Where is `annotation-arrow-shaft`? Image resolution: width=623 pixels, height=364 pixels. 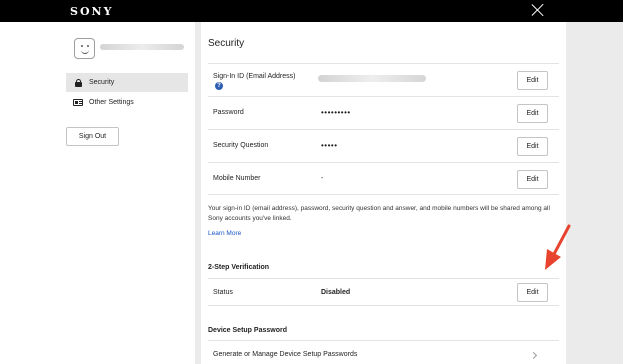 annotation-arrow-shaft is located at coordinates (561, 241).